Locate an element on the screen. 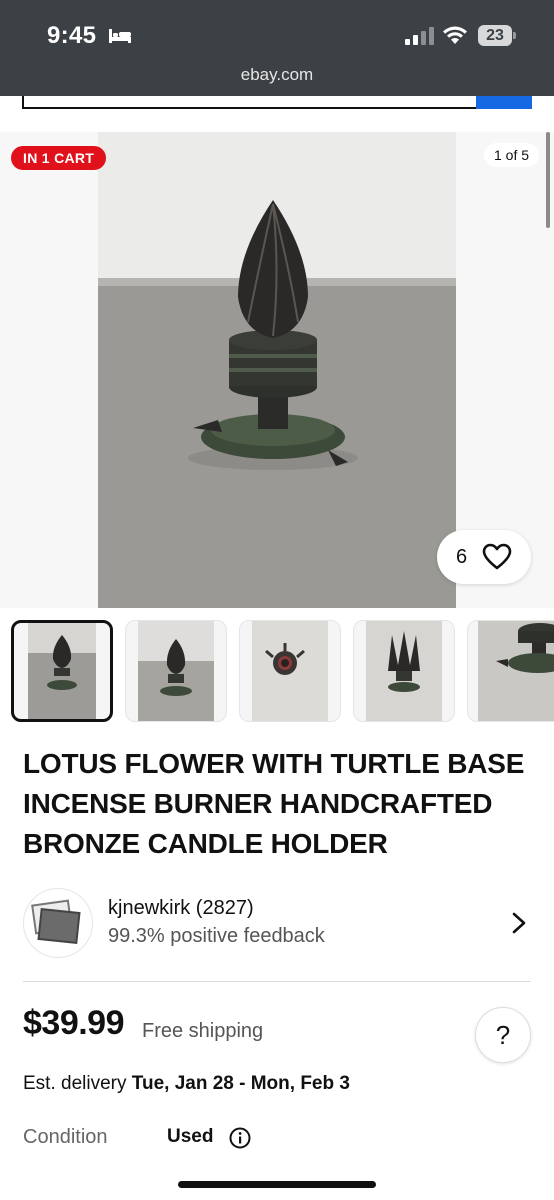  delivery-dates: Tue, Jan 28 - Mon, Feb 3 is located at coordinates (240, 1083).